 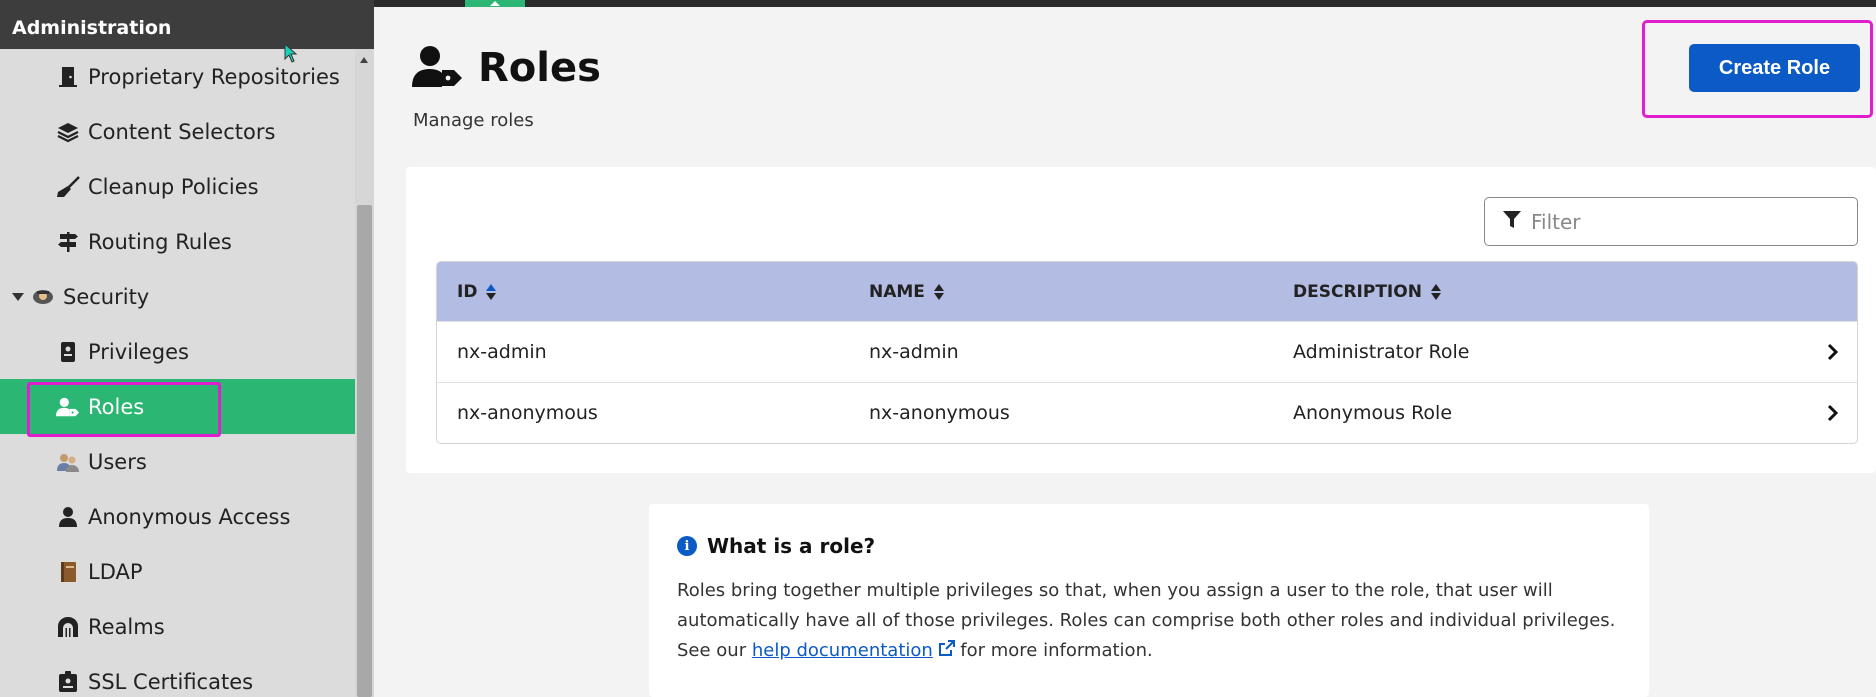 I want to click on cell-description: Anonymous Role, so click(x=1373, y=413).